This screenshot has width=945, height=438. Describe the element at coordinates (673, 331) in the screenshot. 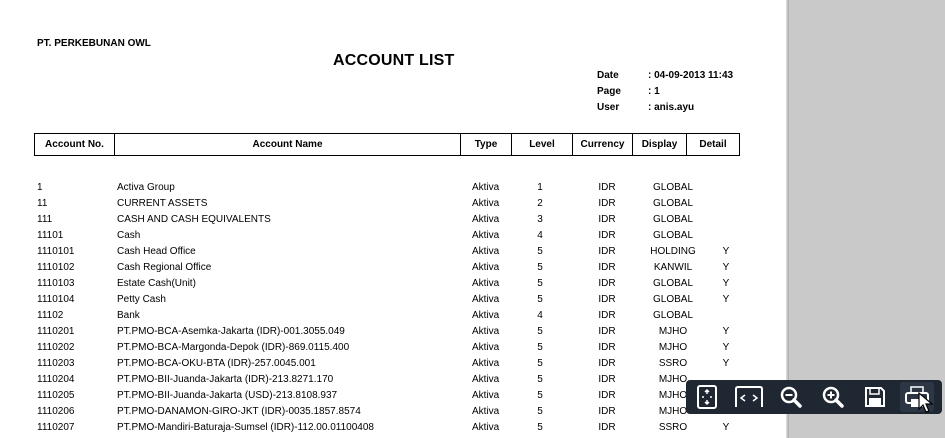

I see `display-cell: MJHO` at that location.